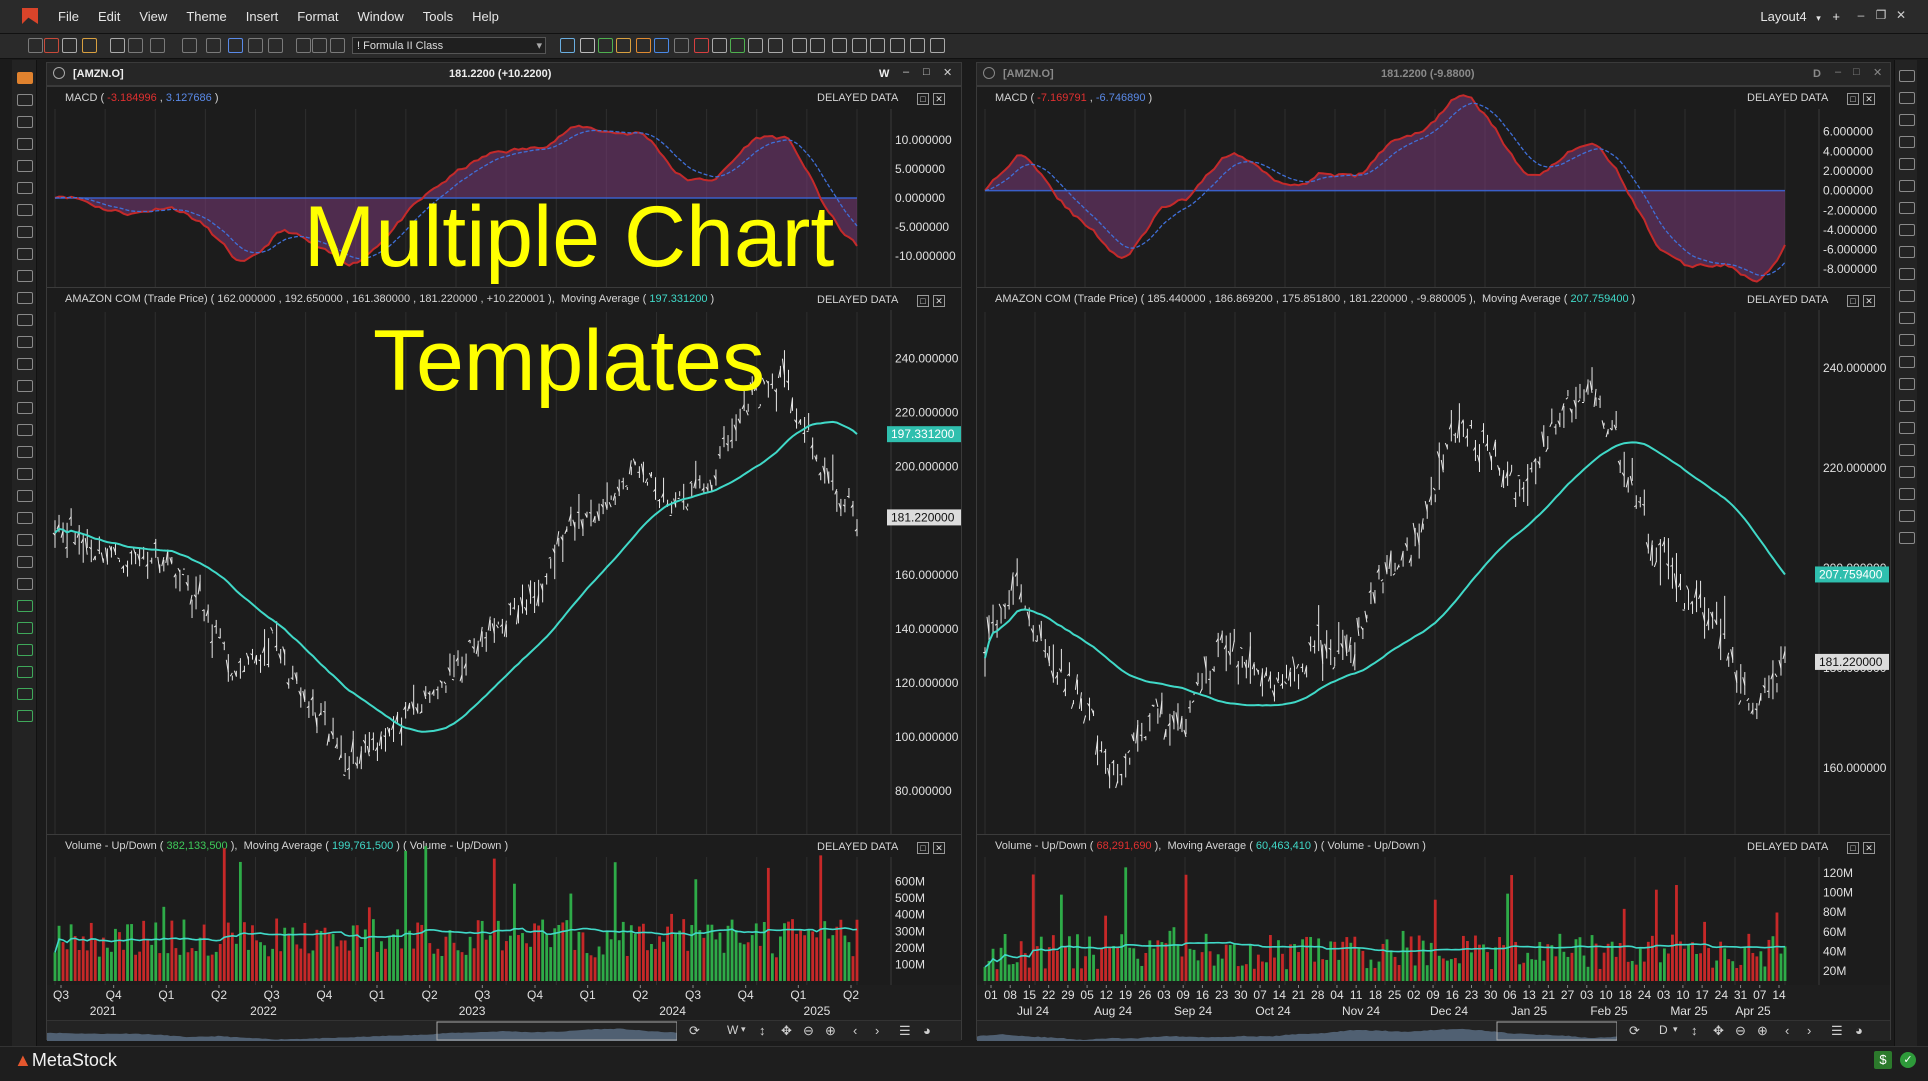 This screenshot has width=1928, height=1081. What do you see at coordinates (1762, 1031) in the screenshot?
I see `zoom-in-icon: ⊕` at bounding box center [1762, 1031].